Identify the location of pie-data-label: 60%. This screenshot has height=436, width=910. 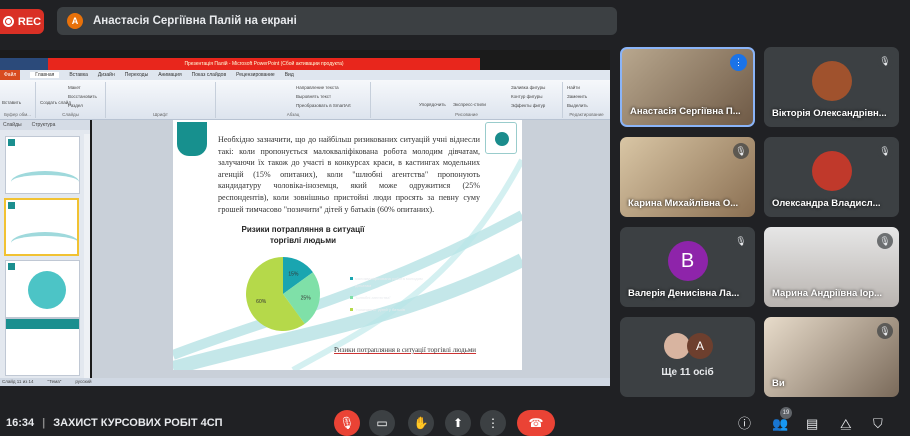
(261, 302).